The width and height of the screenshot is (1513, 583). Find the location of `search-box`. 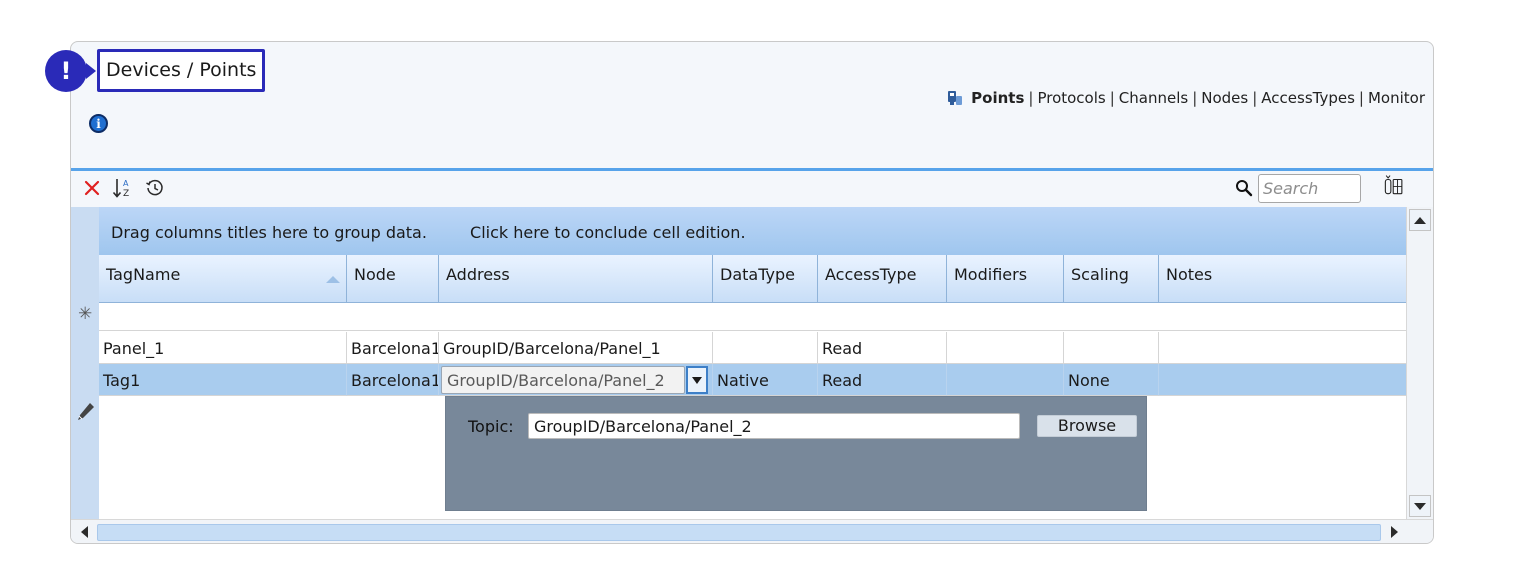

search-box is located at coordinates (1309, 188).